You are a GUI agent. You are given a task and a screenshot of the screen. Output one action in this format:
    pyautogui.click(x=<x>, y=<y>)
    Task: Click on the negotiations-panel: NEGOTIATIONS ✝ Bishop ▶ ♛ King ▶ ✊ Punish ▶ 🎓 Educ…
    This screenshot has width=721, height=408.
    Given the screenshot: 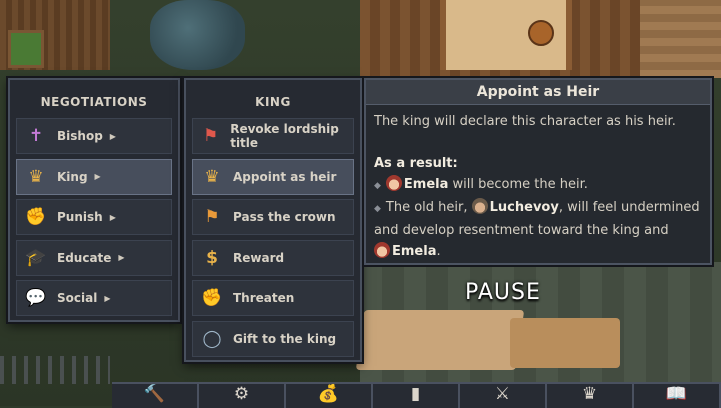 What is the action you would take?
    pyautogui.click(x=94, y=200)
    